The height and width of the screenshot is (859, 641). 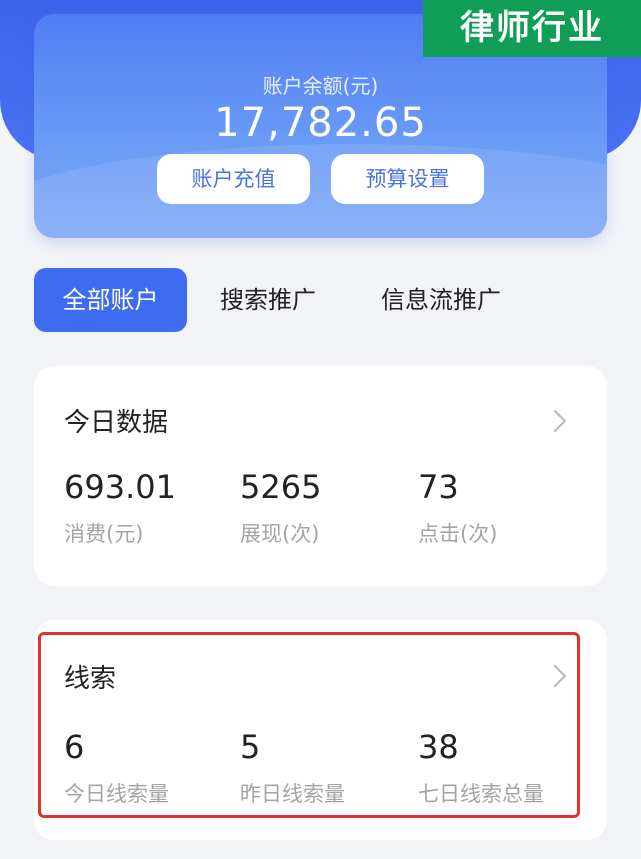 What do you see at coordinates (438, 487) in the screenshot?
I see `clicks-value: 73` at bounding box center [438, 487].